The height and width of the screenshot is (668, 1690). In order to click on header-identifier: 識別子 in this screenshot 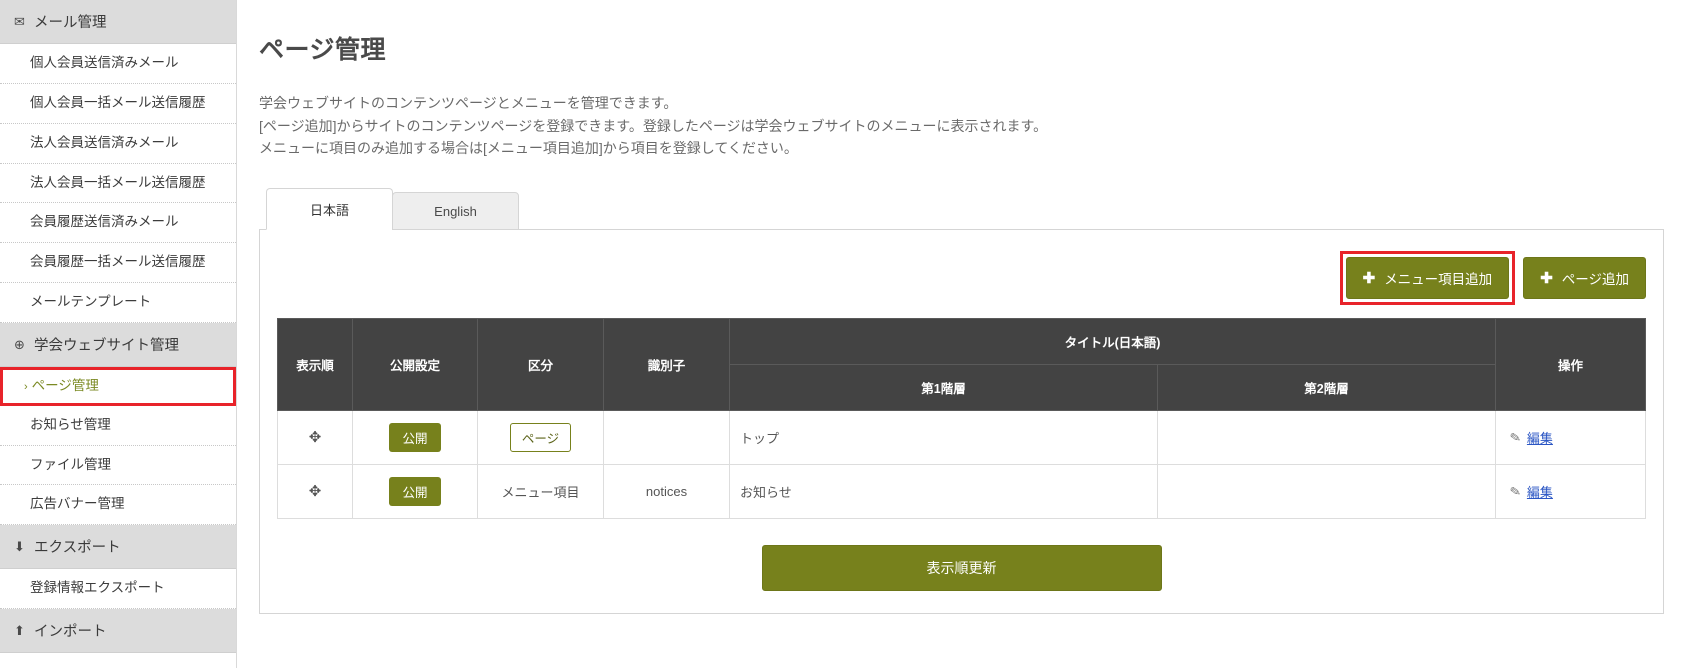, I will do `click(666, 365)`.